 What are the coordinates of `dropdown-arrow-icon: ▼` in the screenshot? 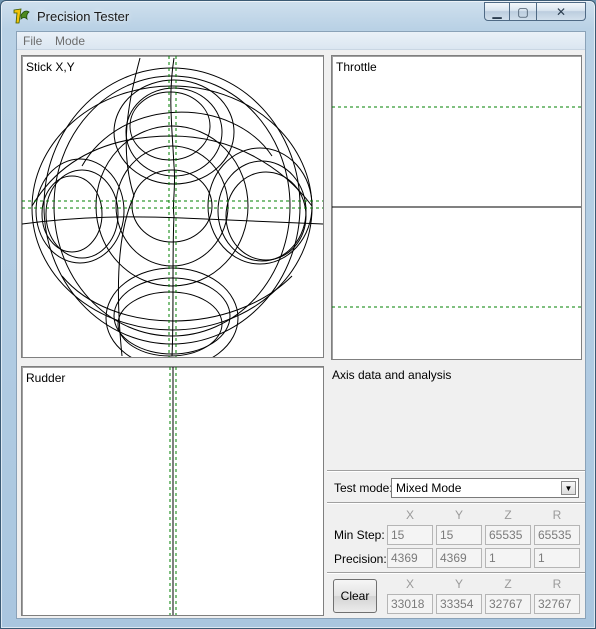 It's located at (568, 488).